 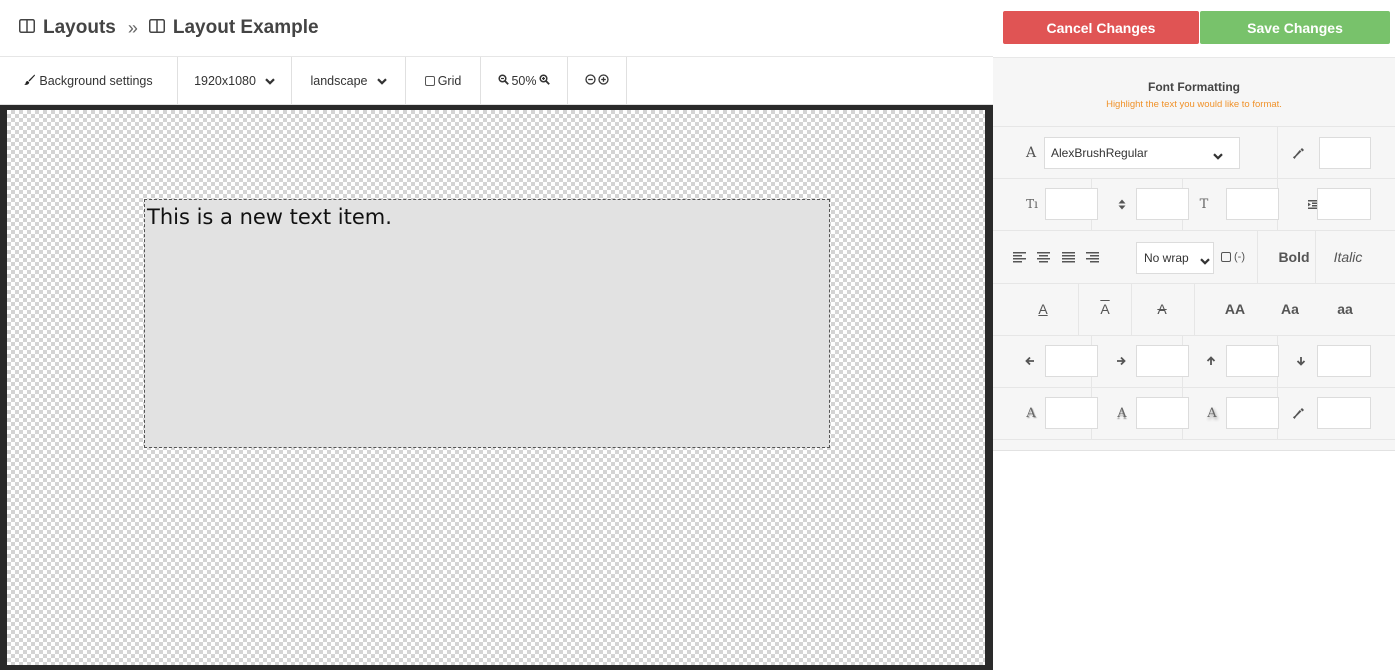 I want to click on cancel-changes-button: Cancel Changes, so click(x=1101, y=27).